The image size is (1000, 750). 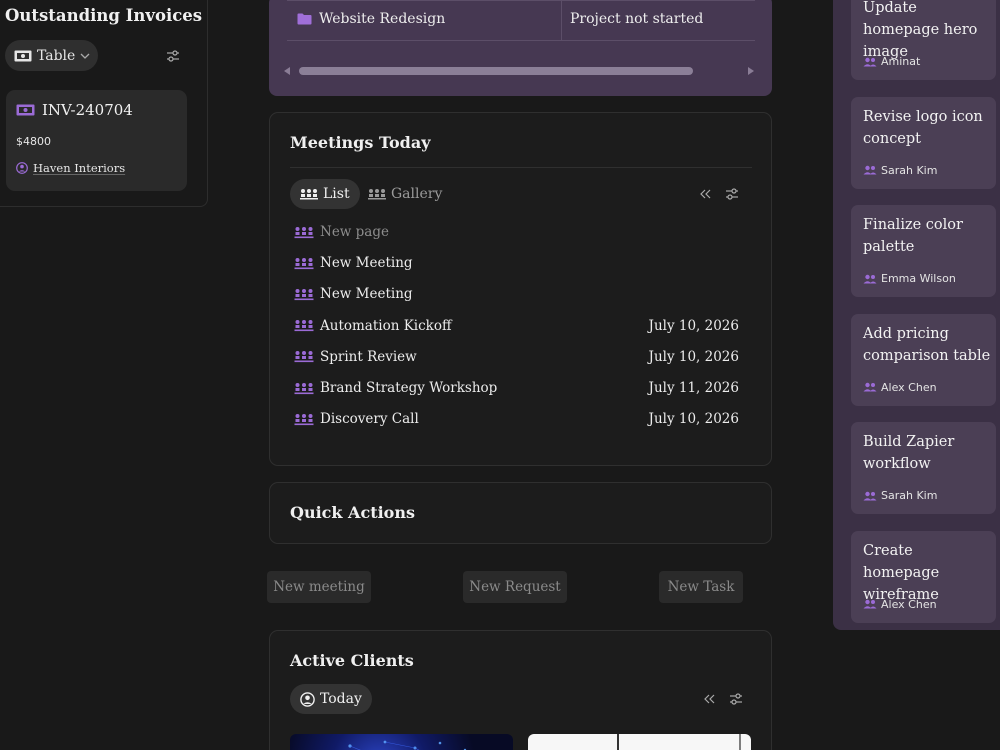 What do you see at coordinates (520, 48) in the screenshot?
I see `projects-table: Website Redesign Project not started` at bounding box center [520, 48].